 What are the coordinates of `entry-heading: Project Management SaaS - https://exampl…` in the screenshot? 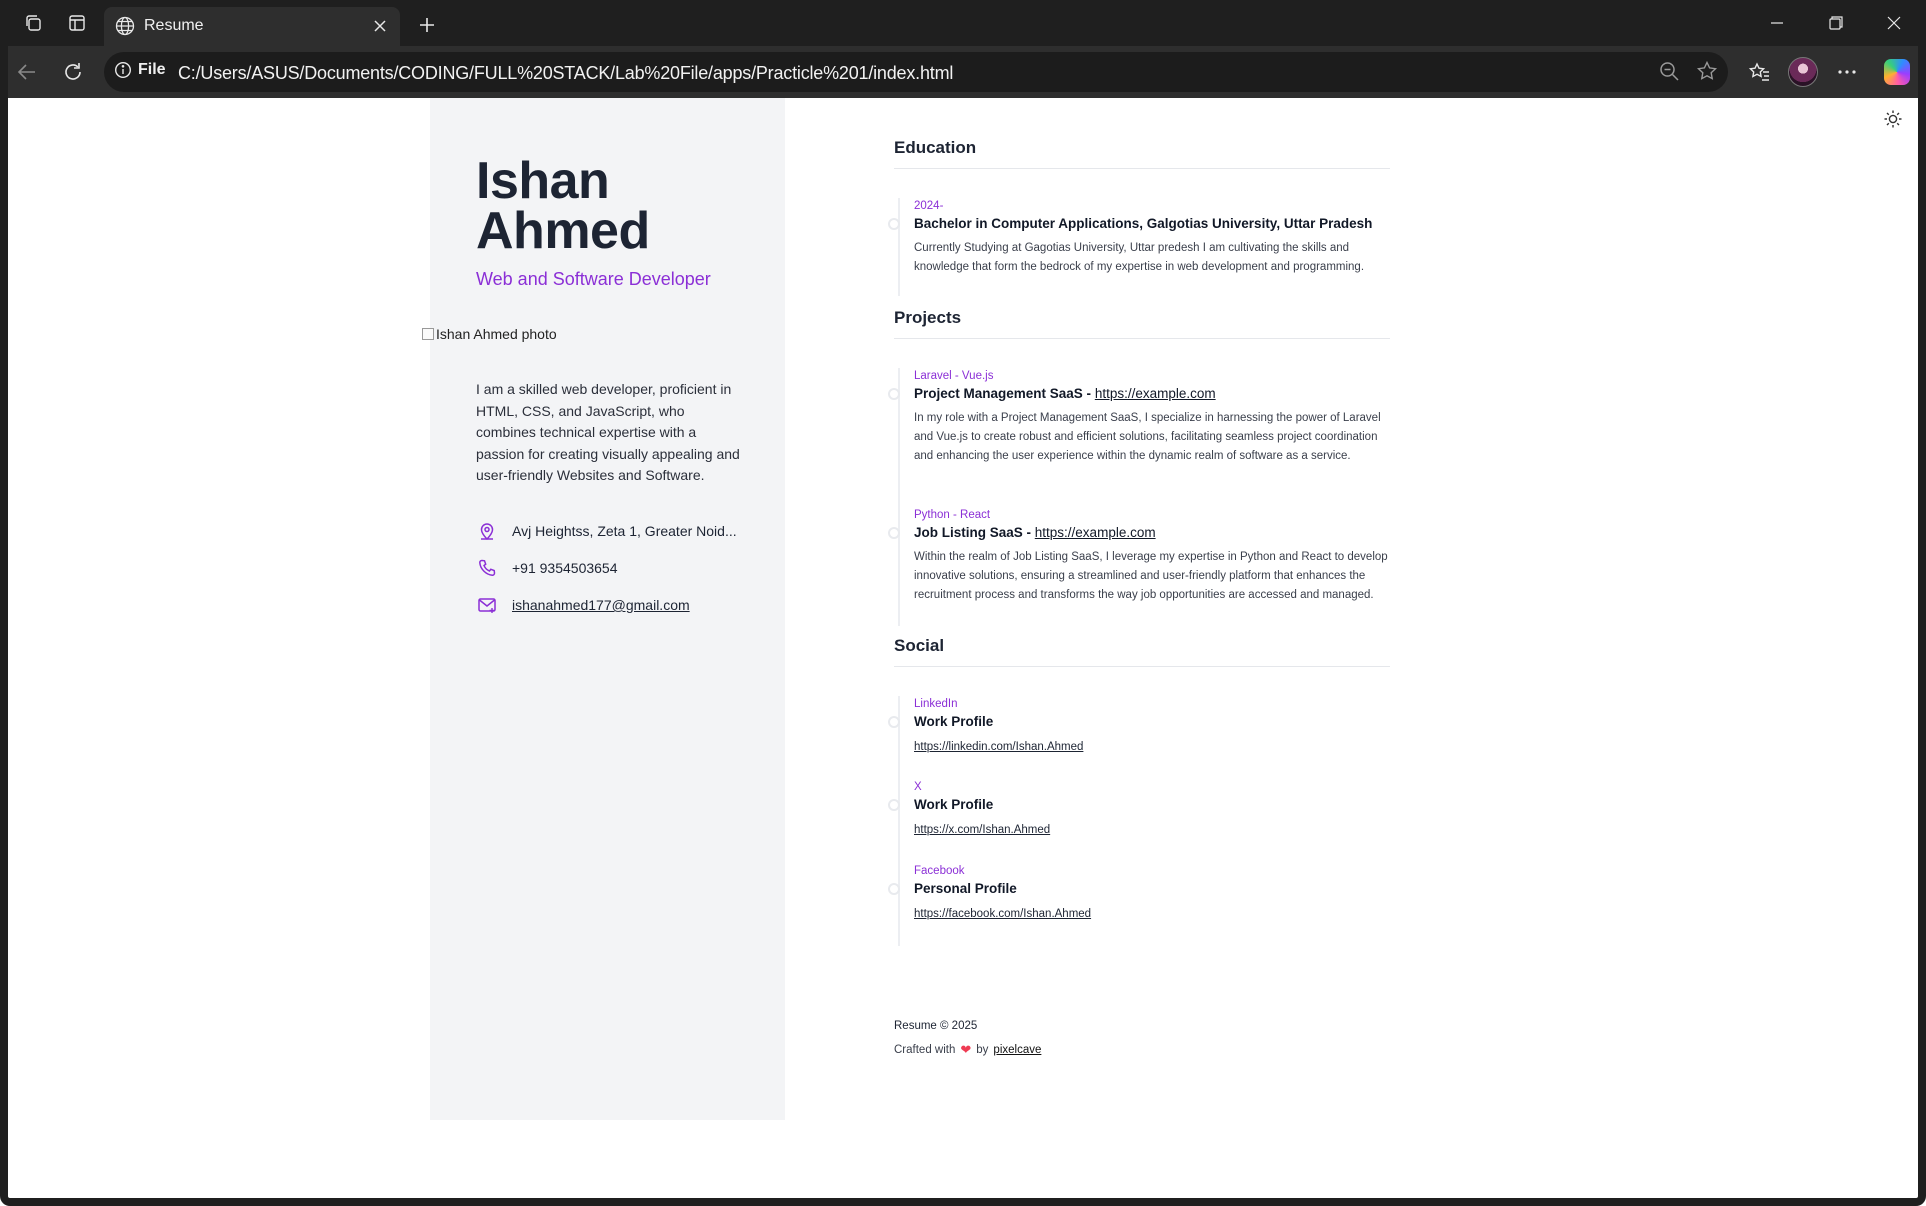 It's located at (1152, 394).